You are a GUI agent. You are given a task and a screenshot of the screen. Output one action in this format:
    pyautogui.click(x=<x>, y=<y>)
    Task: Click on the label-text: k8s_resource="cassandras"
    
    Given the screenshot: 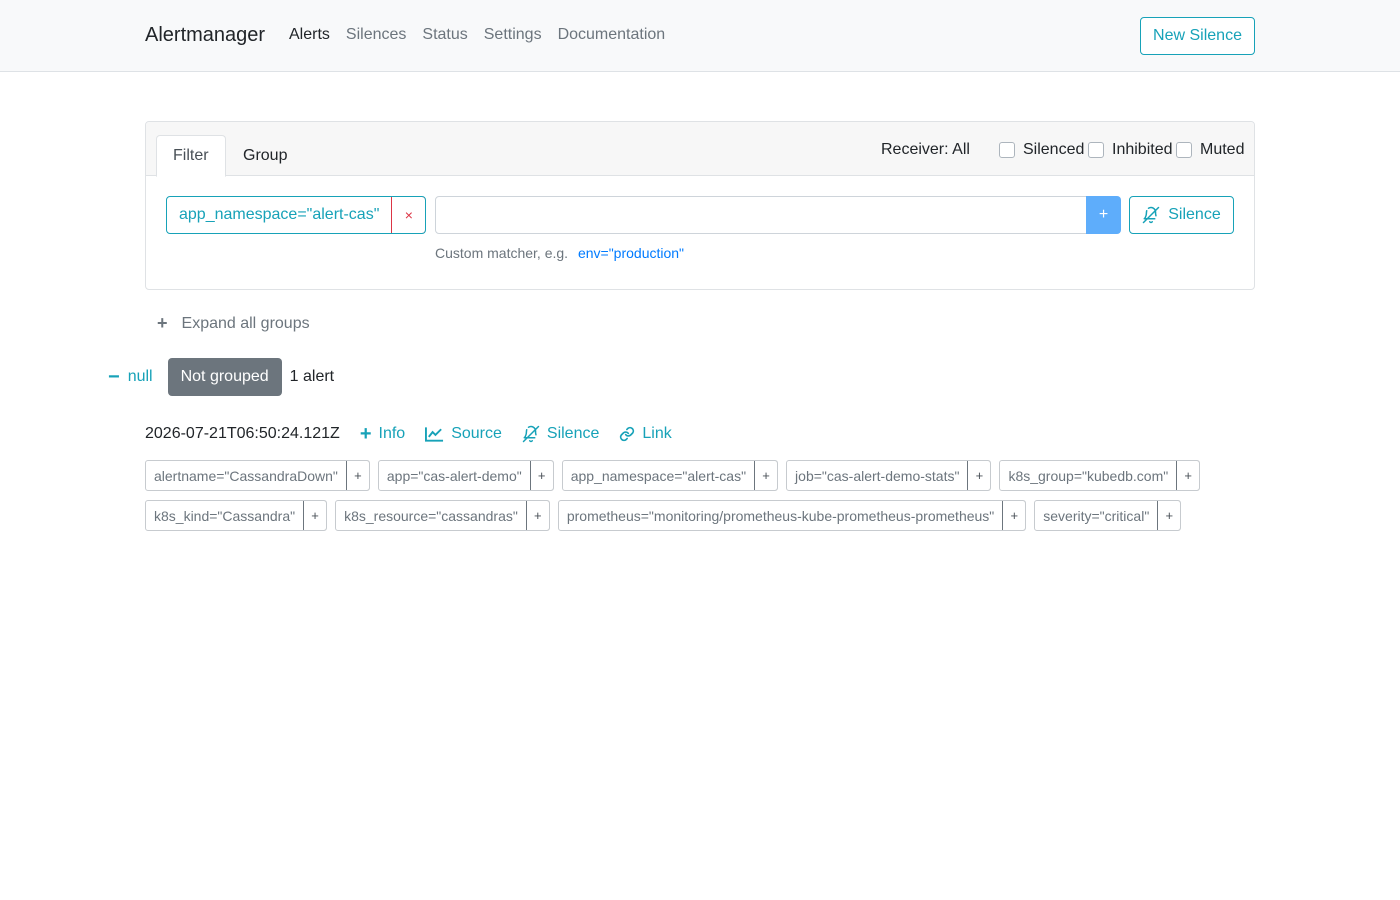 What is the action you would take?
    pyautogui.click(x=431, y=515)
    